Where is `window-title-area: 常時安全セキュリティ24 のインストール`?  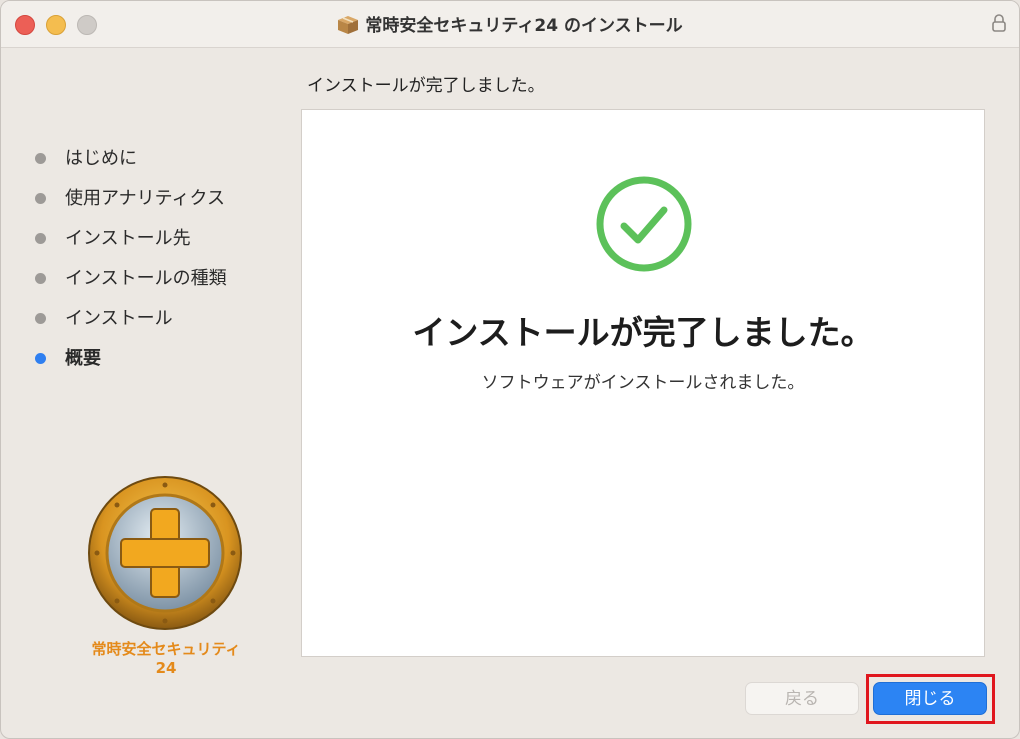
window-title-area: 常時安全セキュリティ24 のインストール is located at coordinates (510, 25).